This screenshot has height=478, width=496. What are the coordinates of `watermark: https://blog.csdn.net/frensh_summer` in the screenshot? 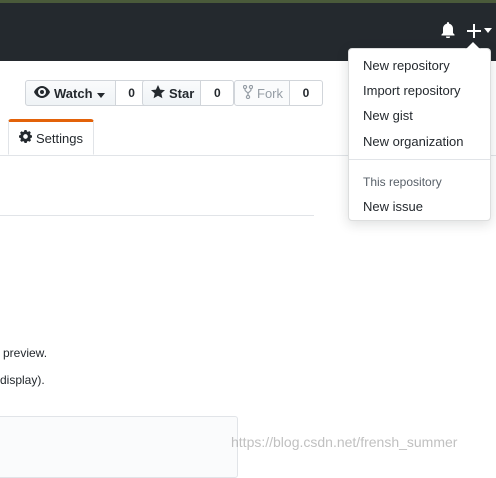 It's located at (344, 442).